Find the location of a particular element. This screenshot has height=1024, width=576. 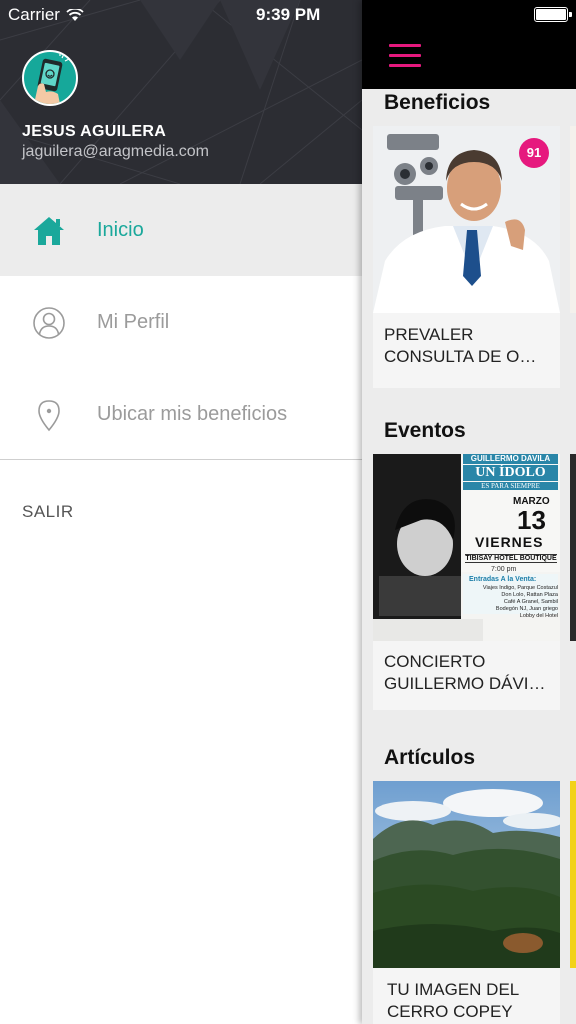

top-bar is located at coordinates (469, 44).